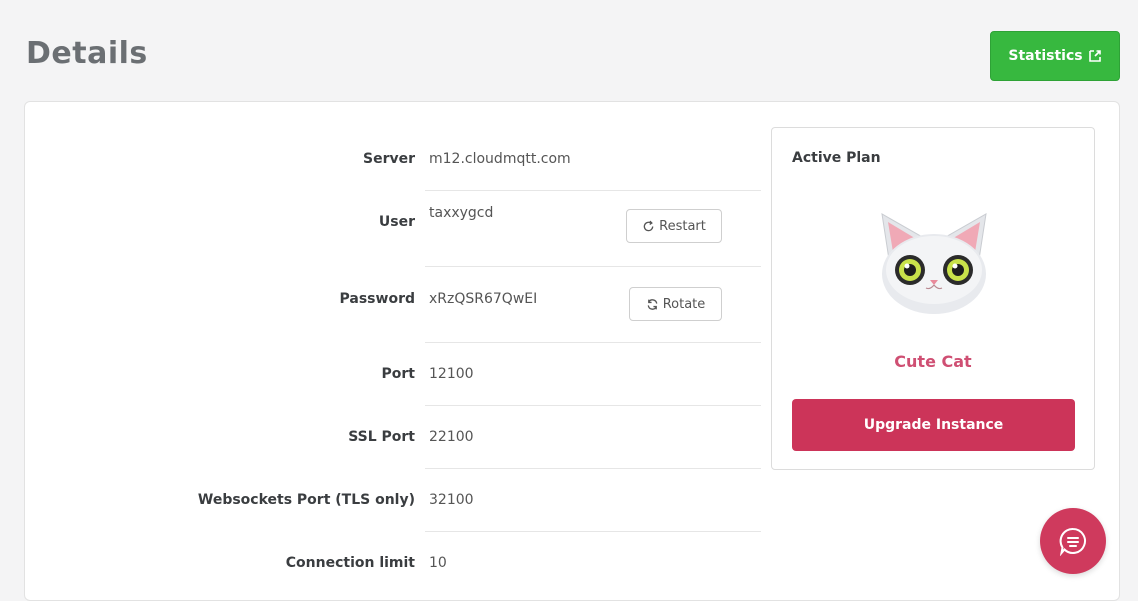  I want to click on statistics-label: Statistics, so click(1045, 56).